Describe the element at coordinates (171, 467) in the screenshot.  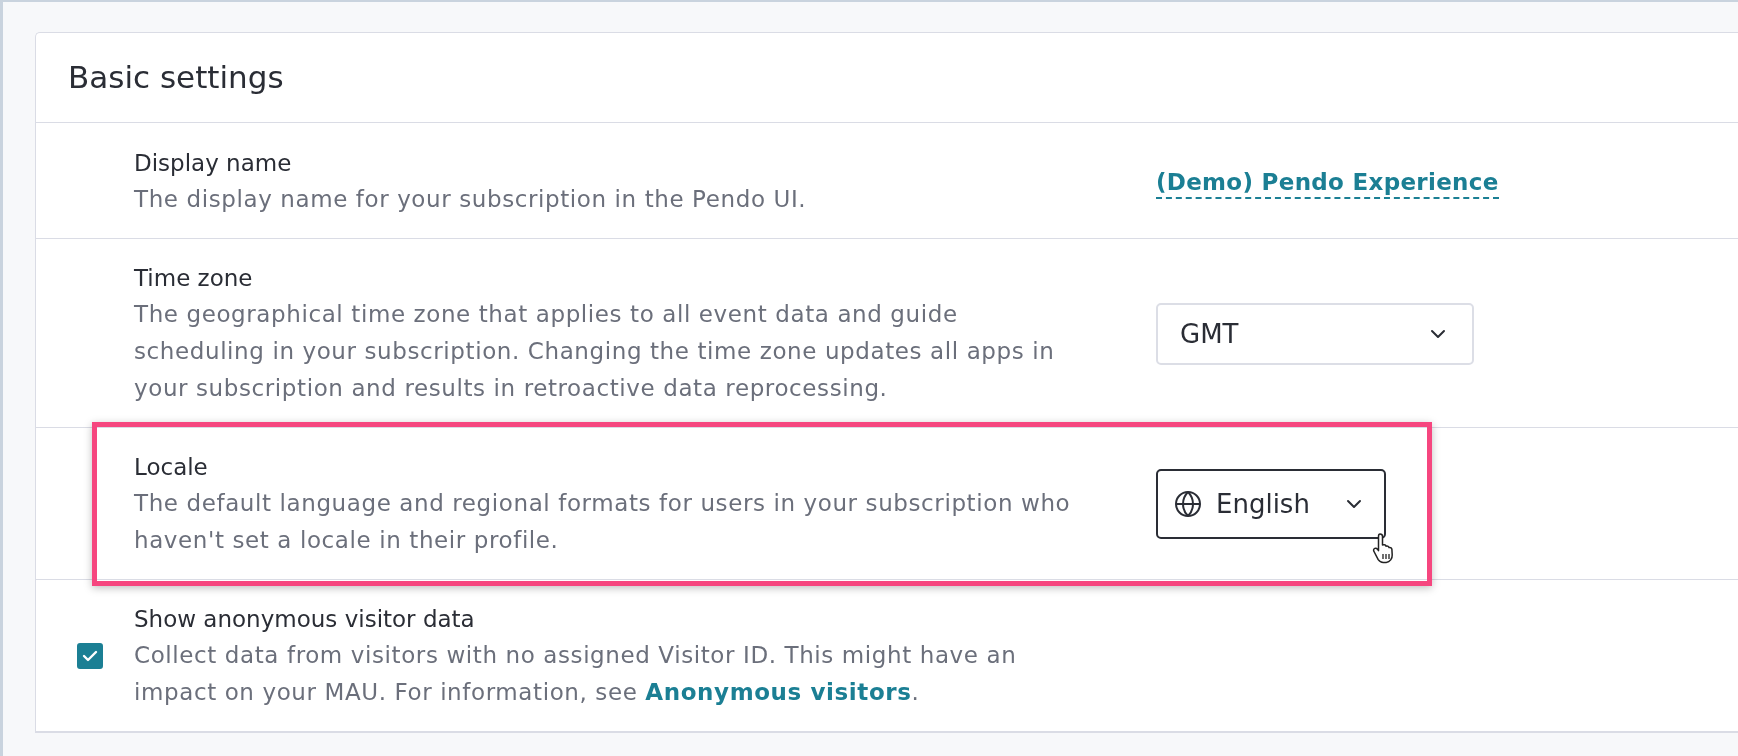
I see `setting-label: Locale` at that location.